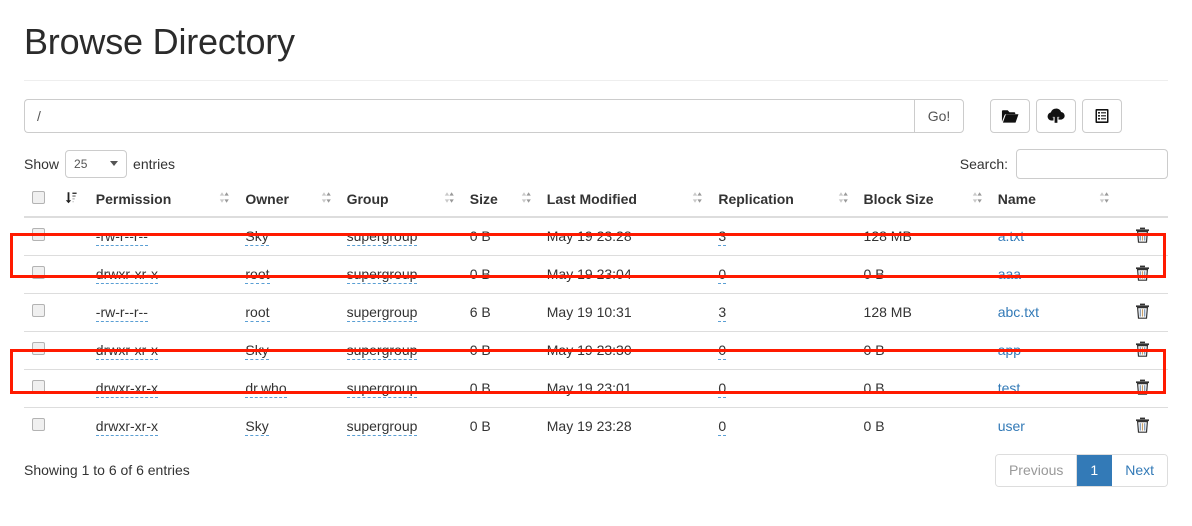 This screenshot has height=526, width=1192. Describe the element at coordinates (783, 274) in the screenshot. I see `cell-replication: 0` at that location.